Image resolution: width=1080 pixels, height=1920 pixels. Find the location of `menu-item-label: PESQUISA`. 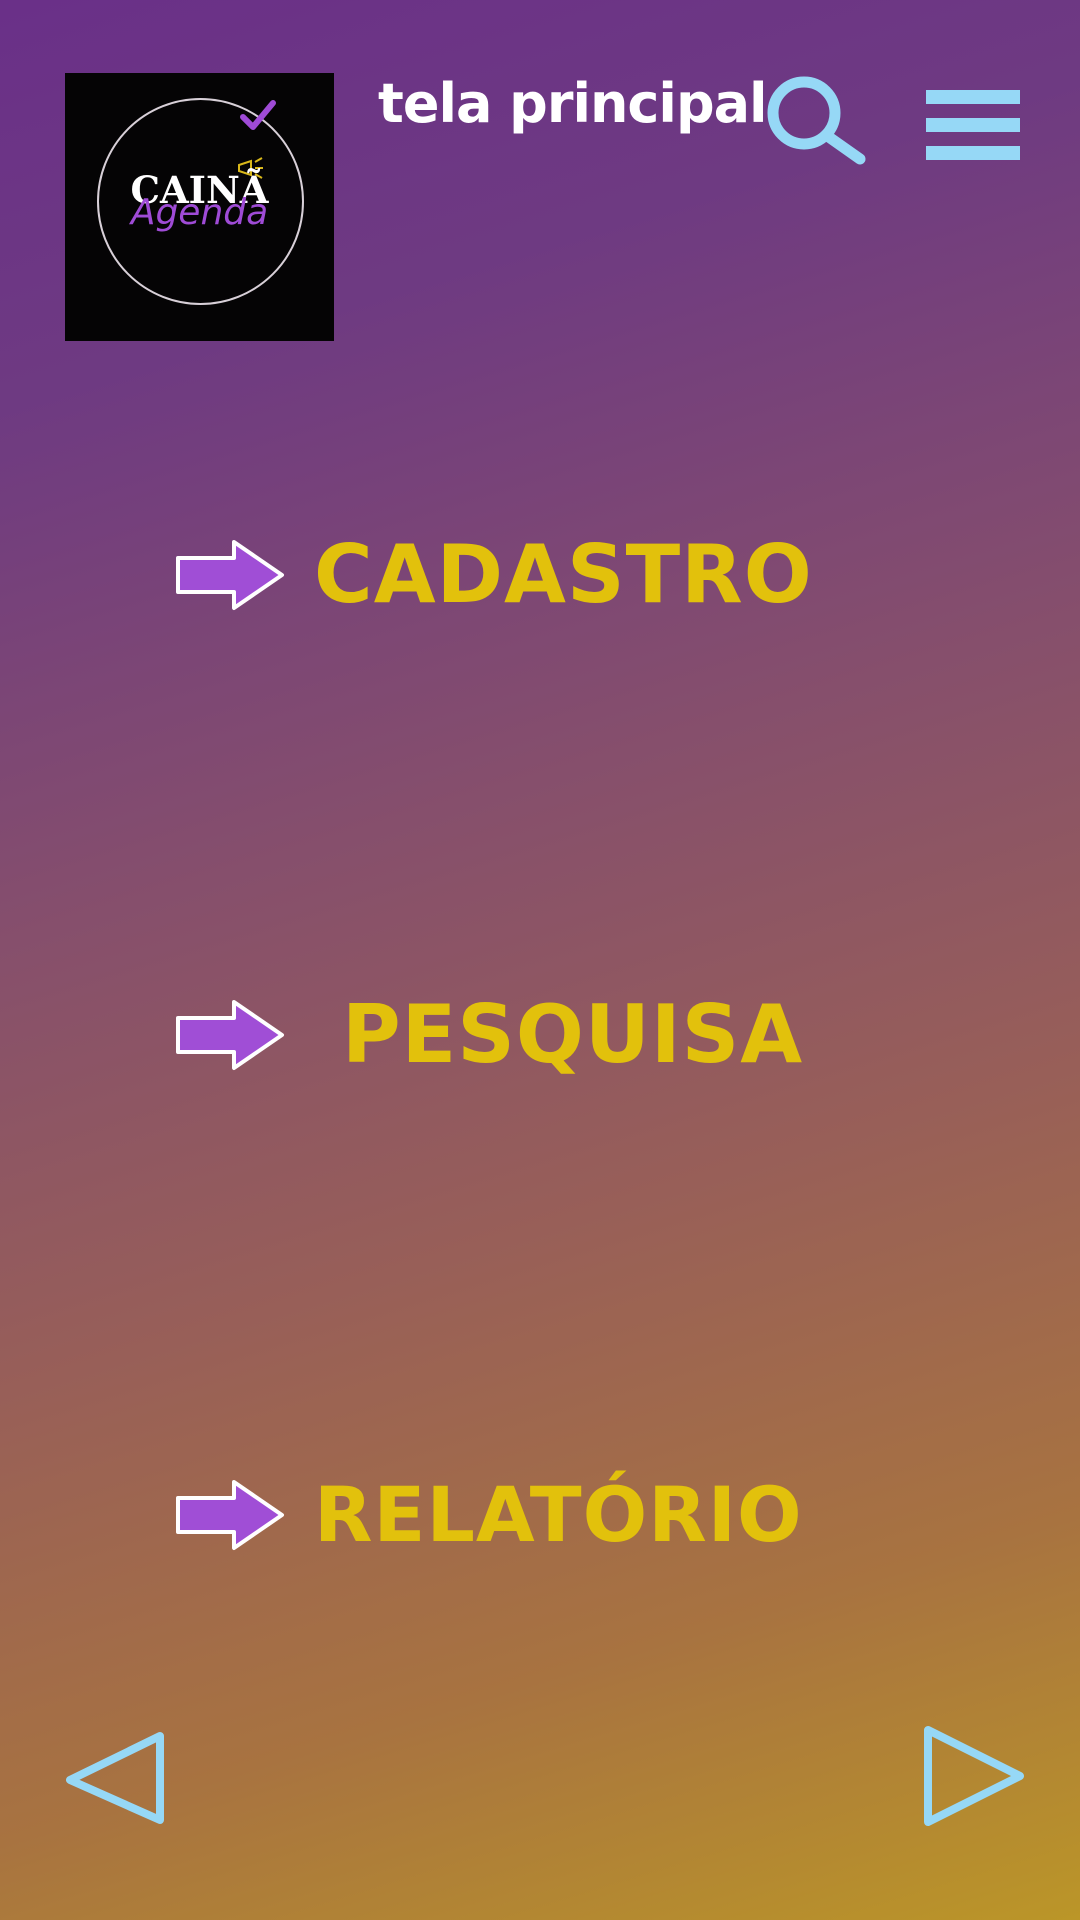

menu-item-label: PESQUISA is located at coordinates (573, 1034).